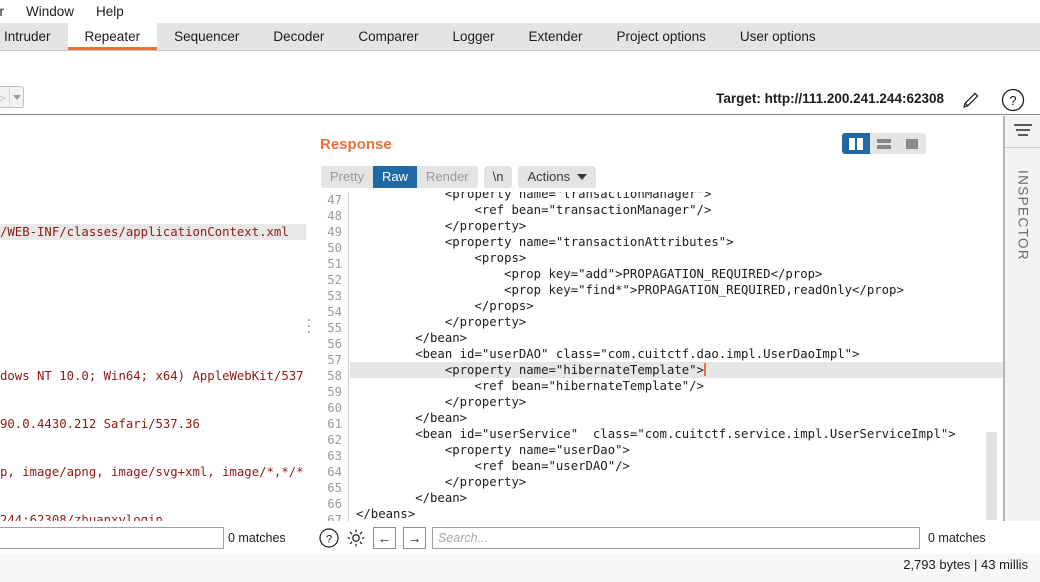  I want to click on search-prev-button: ←, so click(384, 538).